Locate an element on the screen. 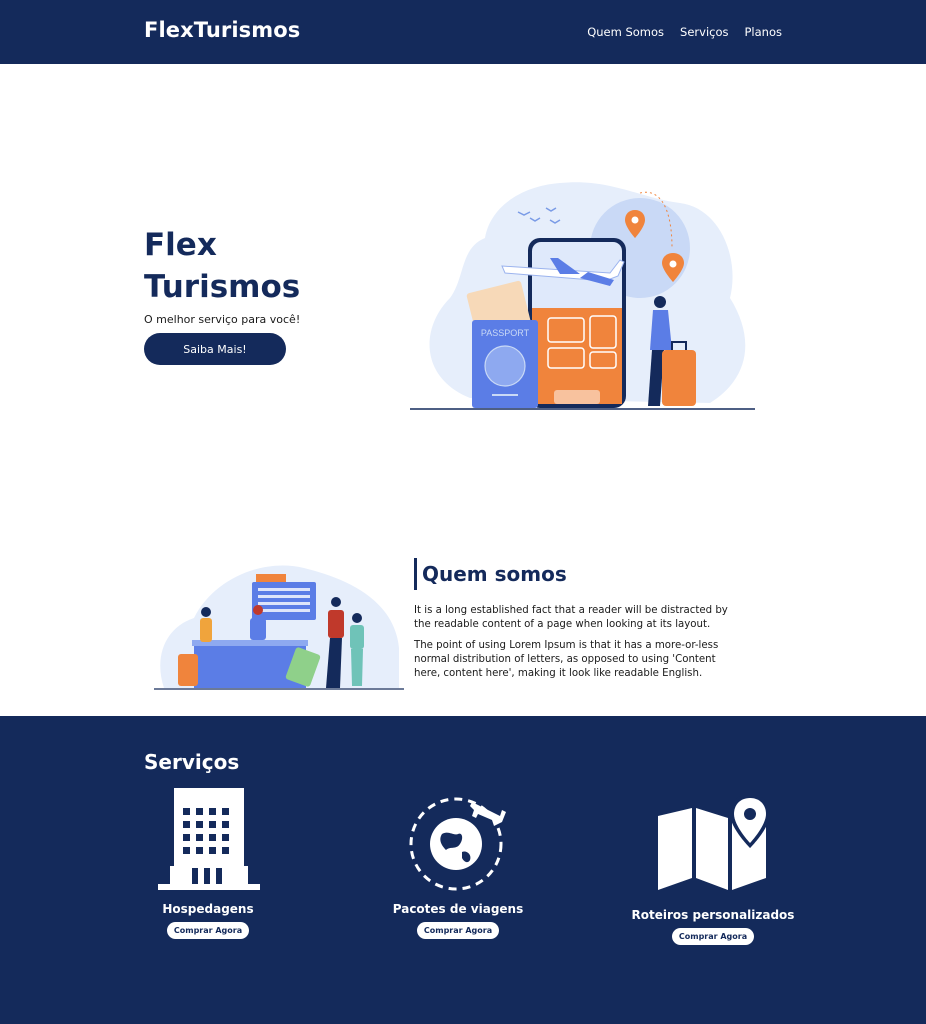  service-name: Roteiros personalizados is located at coordinates (713, 915).